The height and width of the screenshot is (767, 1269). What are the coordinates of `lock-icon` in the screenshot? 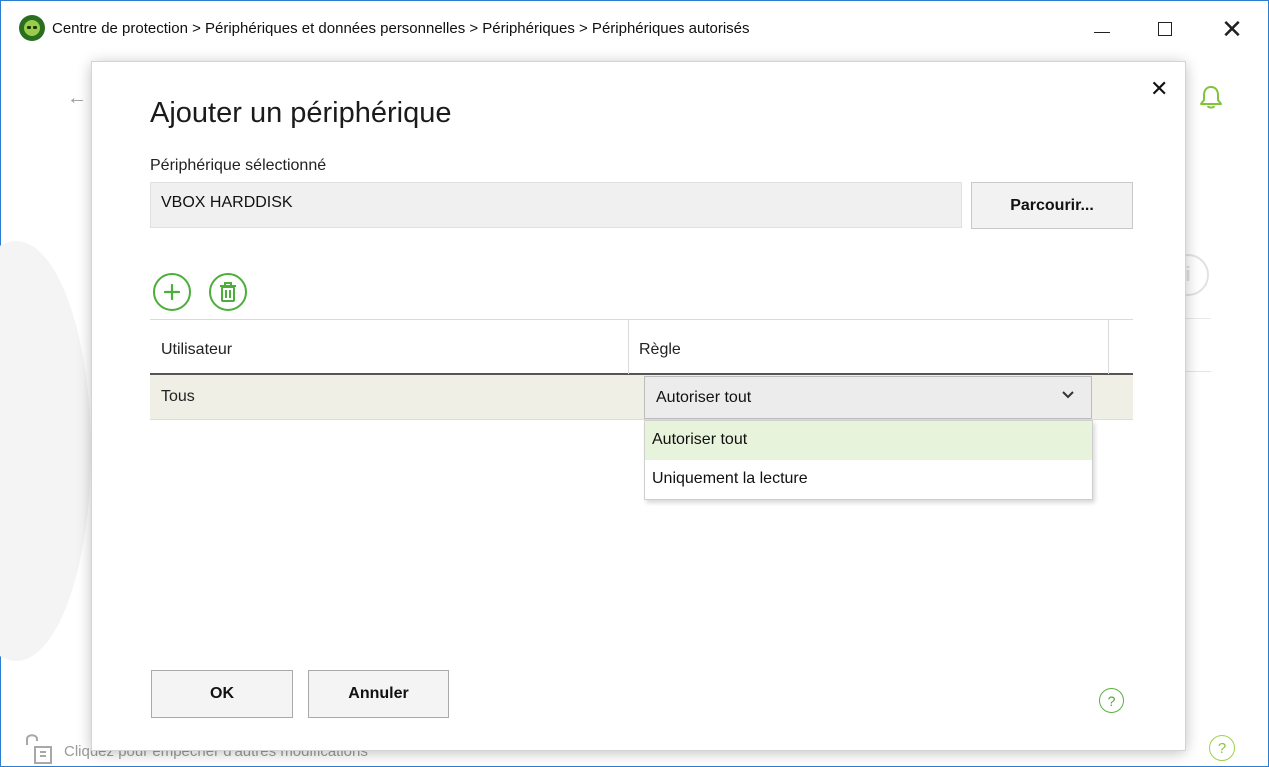 It's located at (40, 748).